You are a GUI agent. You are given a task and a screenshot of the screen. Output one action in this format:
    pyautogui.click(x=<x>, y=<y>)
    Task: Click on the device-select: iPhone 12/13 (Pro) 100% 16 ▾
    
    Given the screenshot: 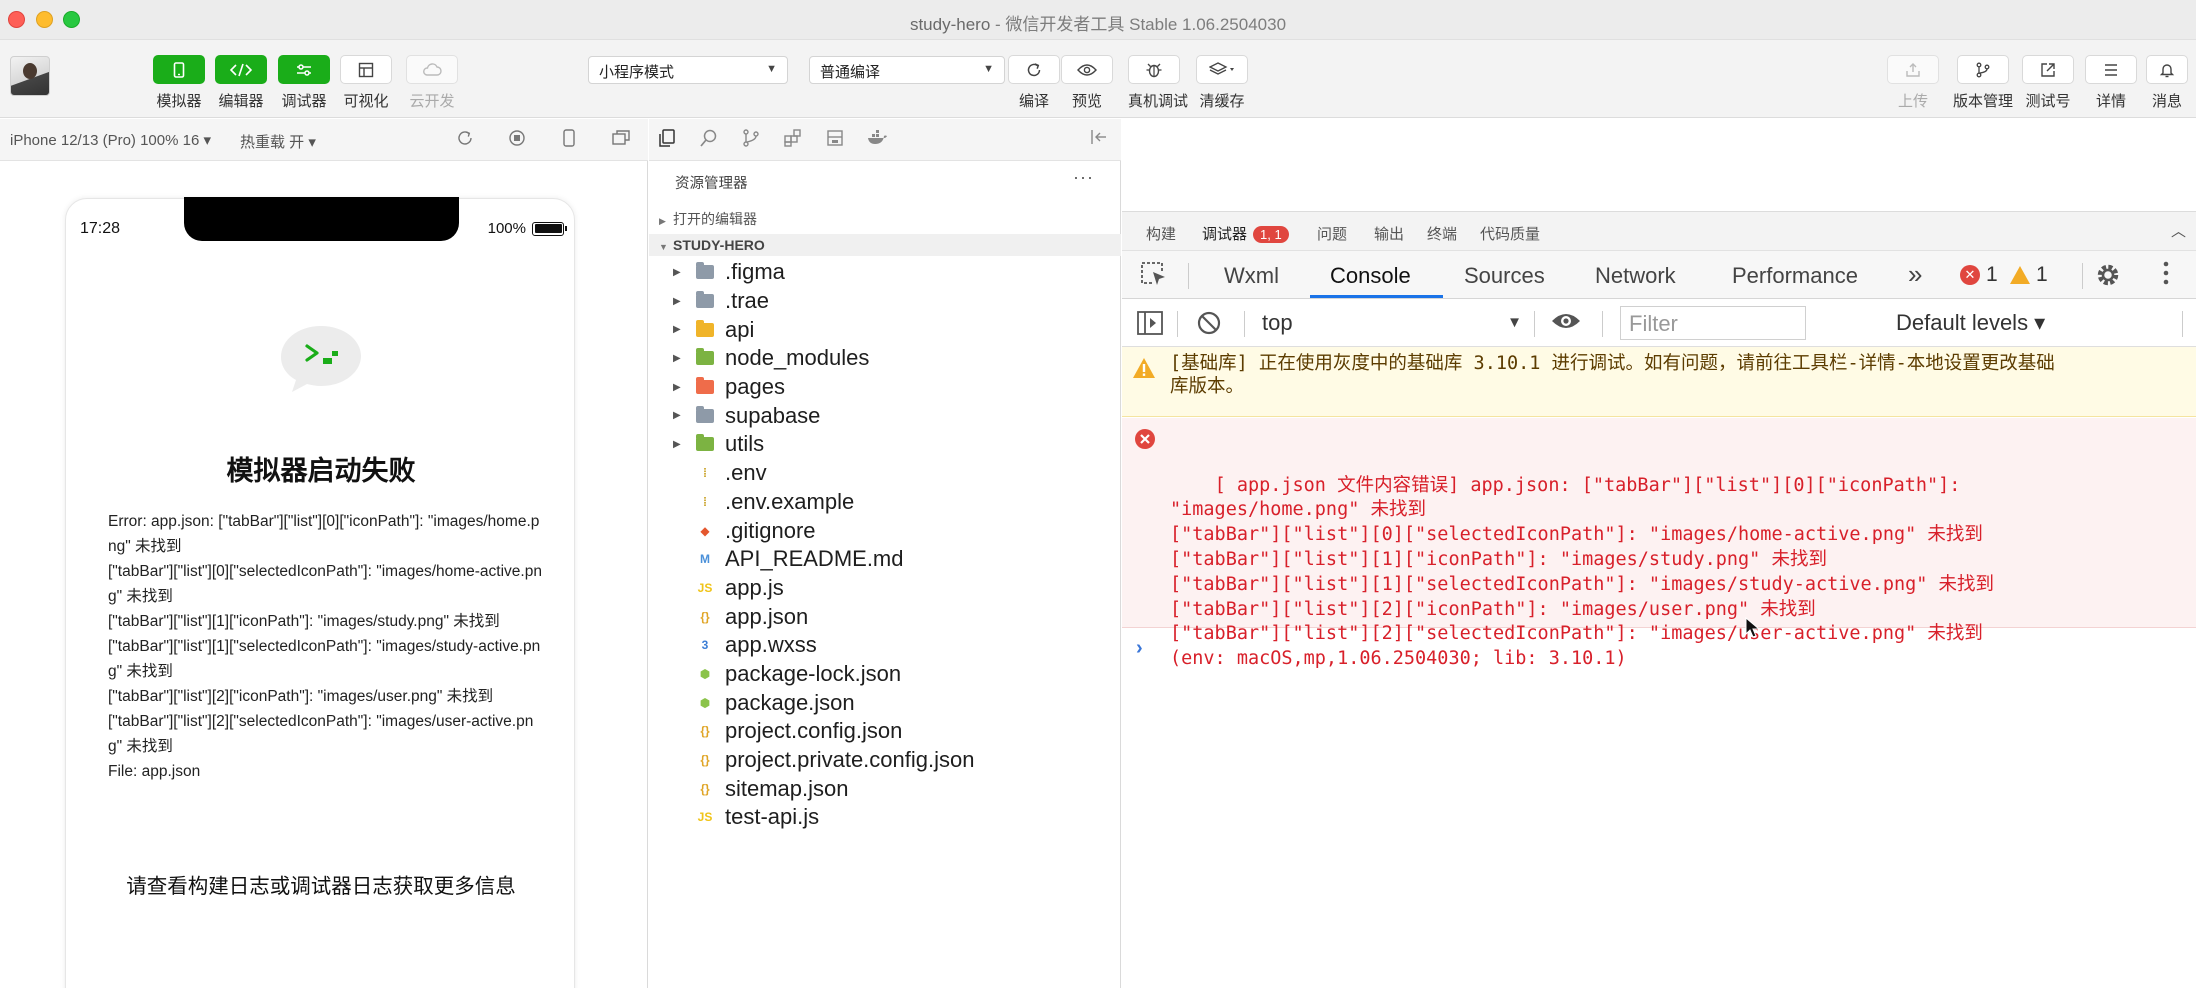 What is the action you would take?
    pyautogui.click(x=110, y=140)
    